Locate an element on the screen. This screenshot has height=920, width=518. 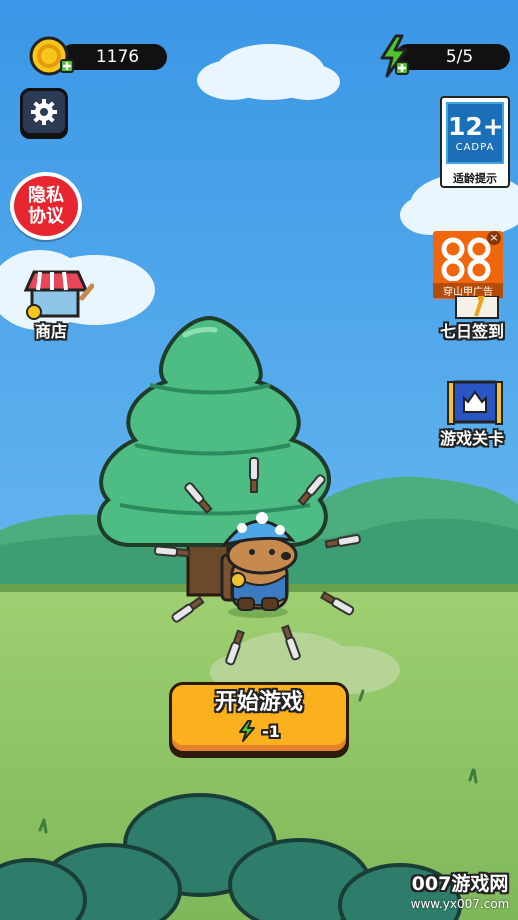
privacy-label-line1: 隐私 is located at coordinates (46, 195).